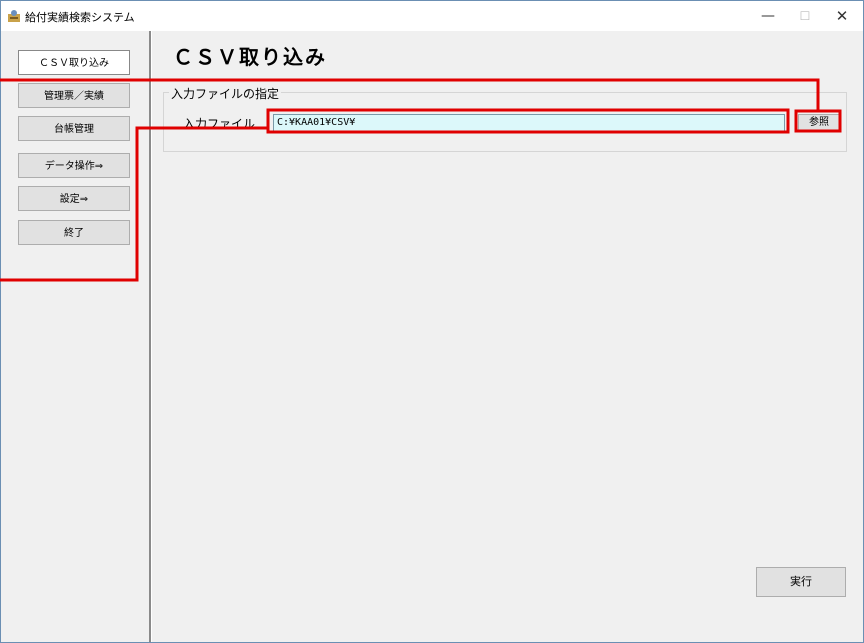 This screenshot has width=864, height=643. What do you see at coordinates (768, 16) in the screenshot?
I see `minimize-button: —` at bounding box center [768, 16].